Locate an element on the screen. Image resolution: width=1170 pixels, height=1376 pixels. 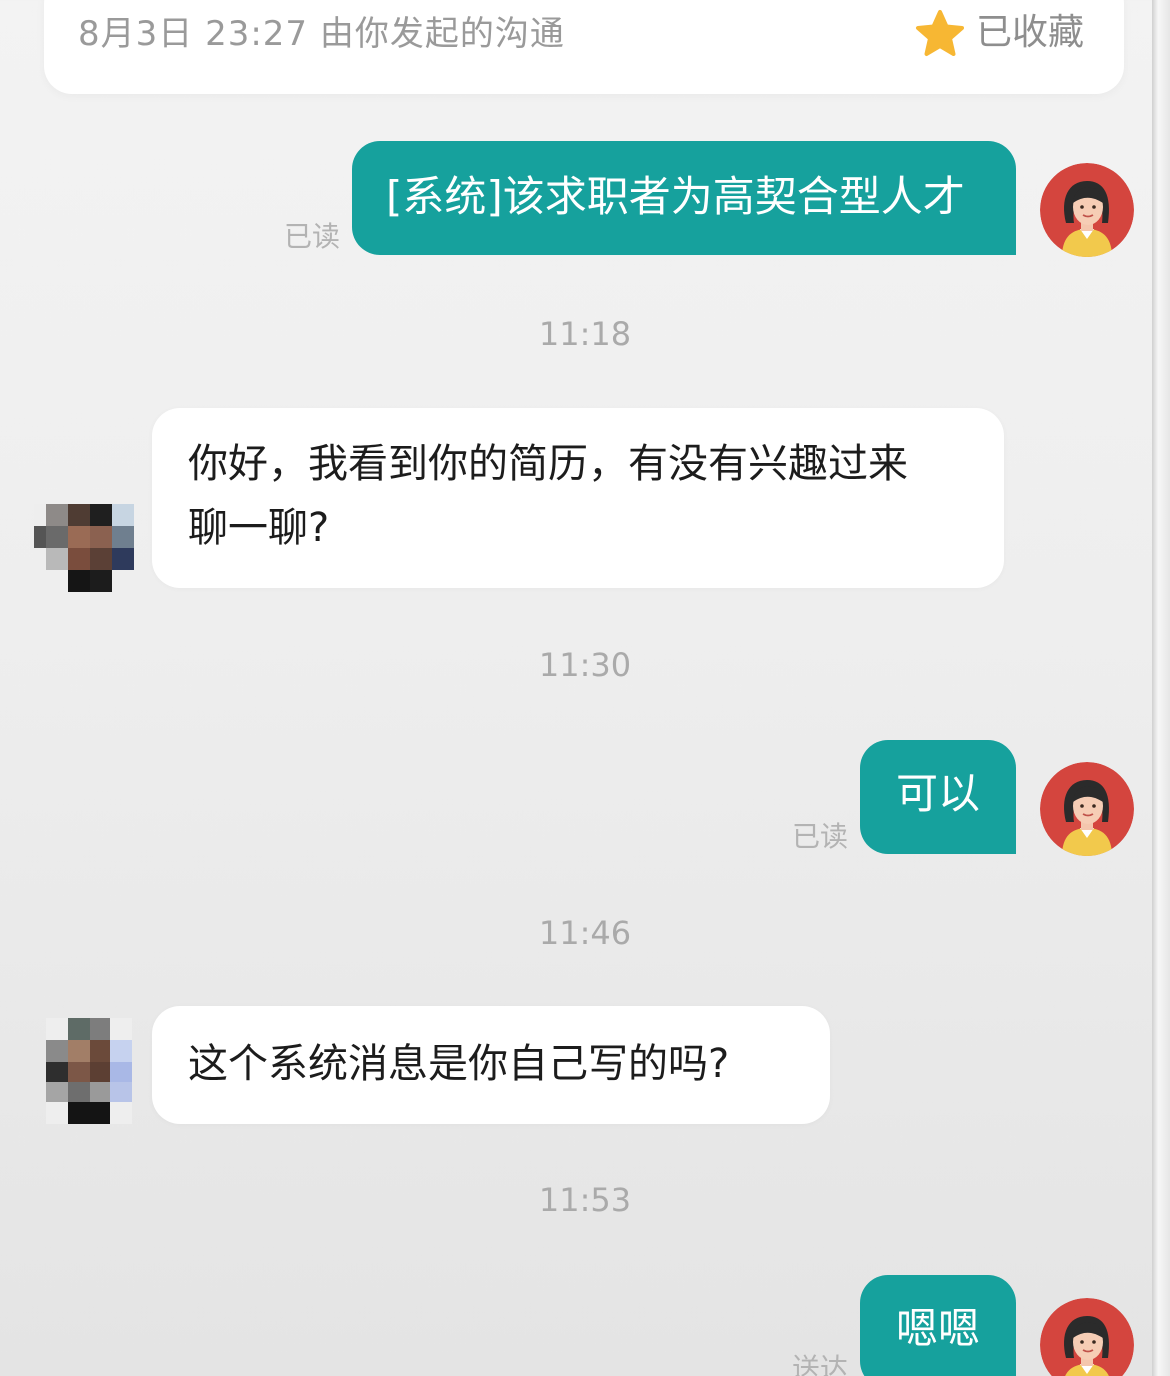
favorited-label: 已收藏 is located at coordinates (1030, 33).